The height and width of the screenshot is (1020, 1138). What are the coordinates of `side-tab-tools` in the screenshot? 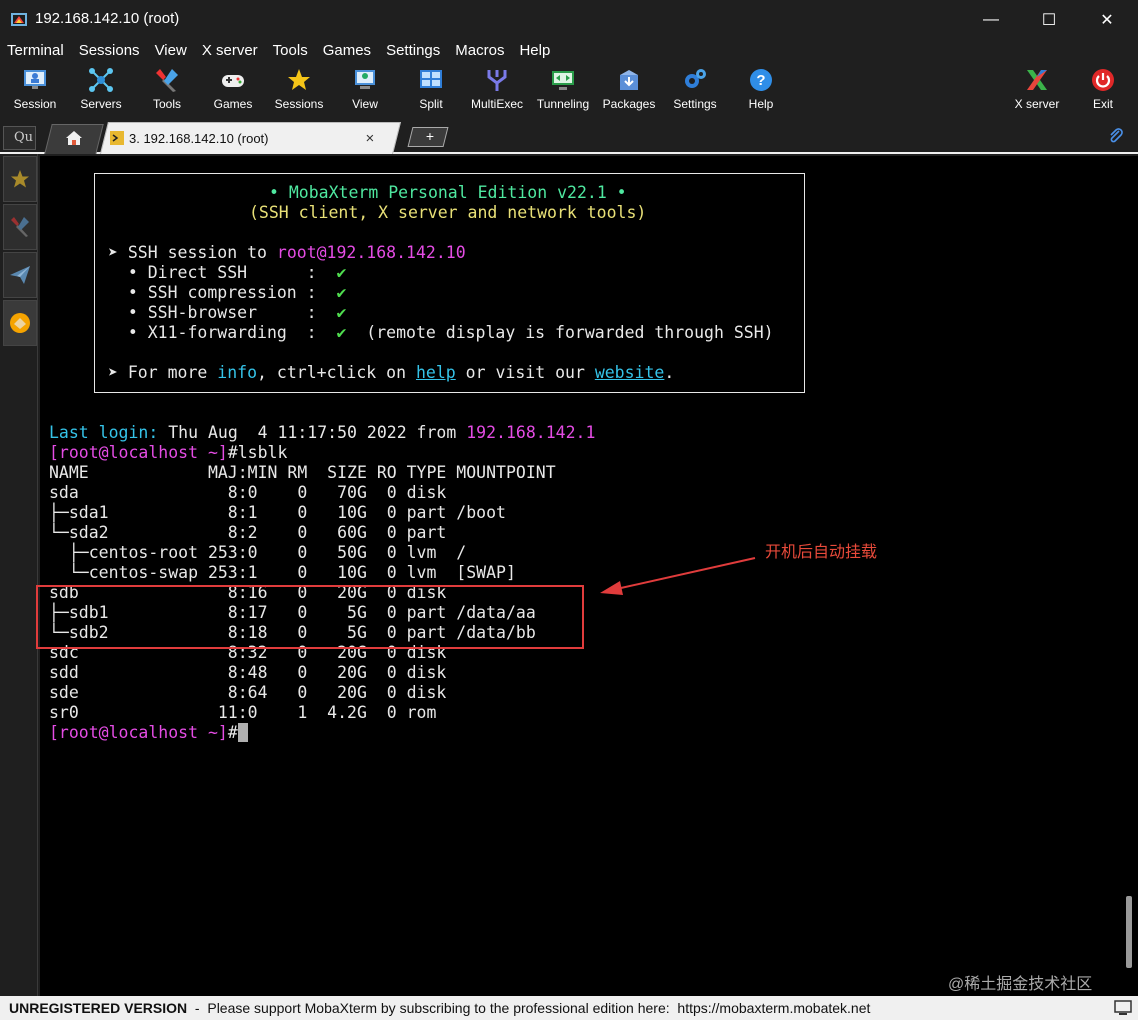 It's located at (20, 227).